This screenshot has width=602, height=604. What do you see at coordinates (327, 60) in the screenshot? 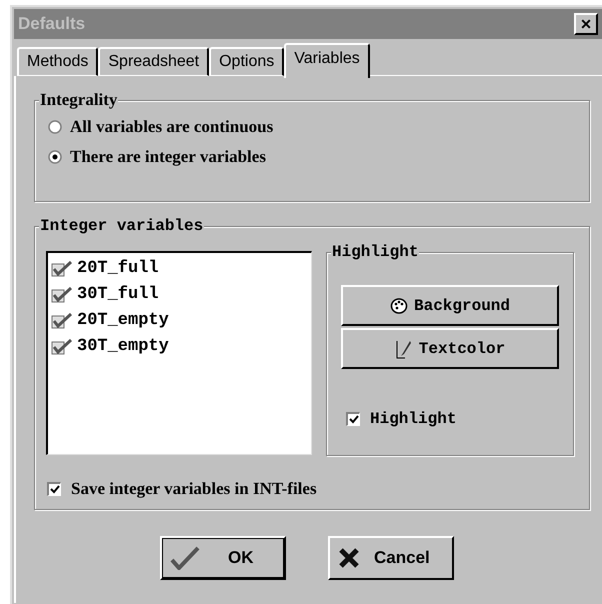
I see `tab: Variables` at bounding box center [327, 60].